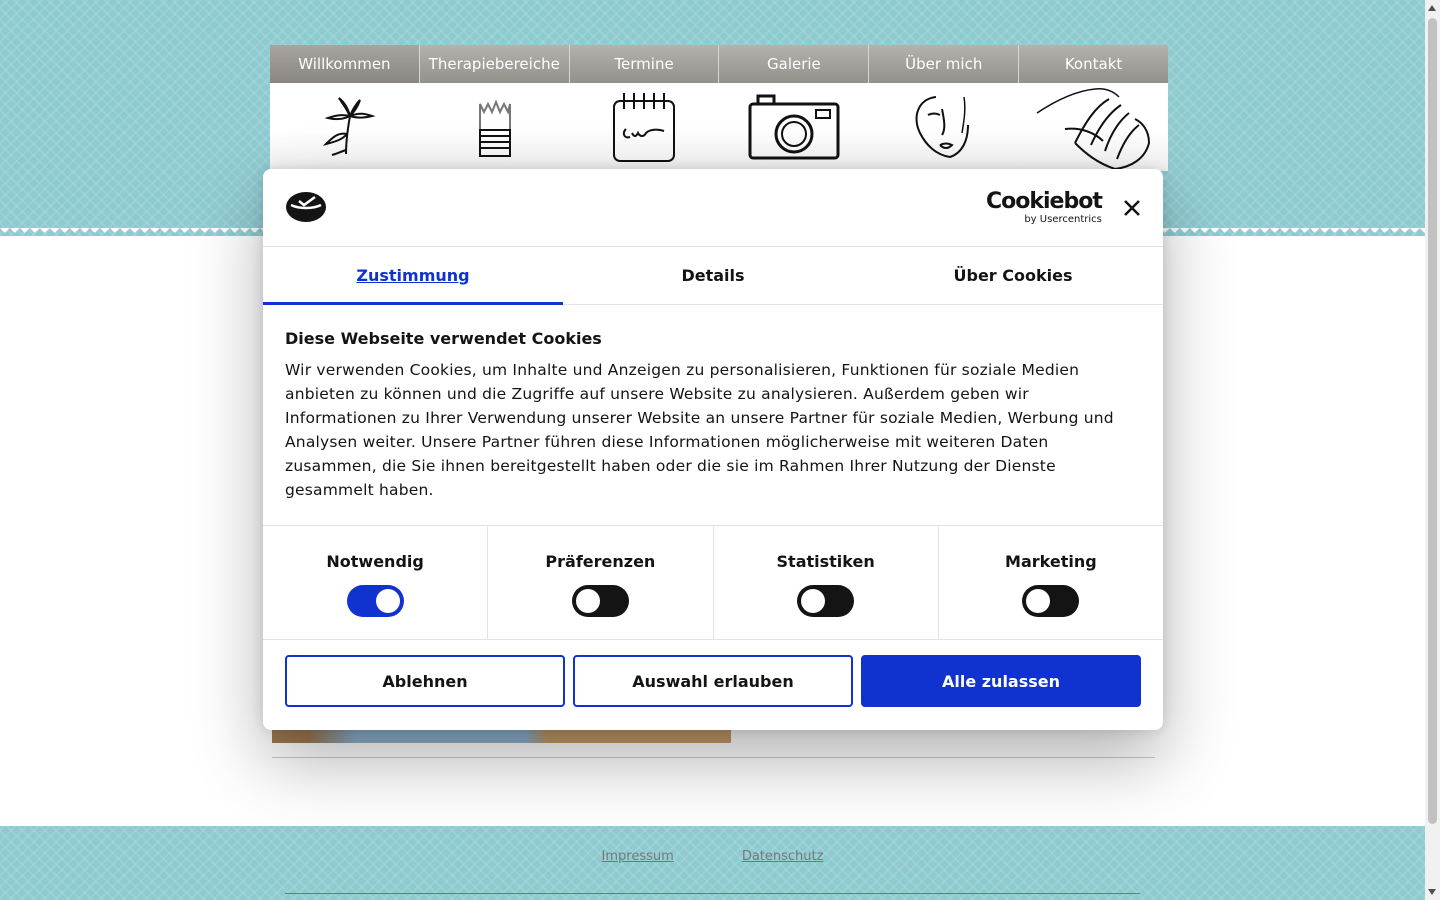 This screenshot has height=900, width=1440. Describe the element at coordinates (1093, 129) in the screenshot. I see `hands-icon` at that location.